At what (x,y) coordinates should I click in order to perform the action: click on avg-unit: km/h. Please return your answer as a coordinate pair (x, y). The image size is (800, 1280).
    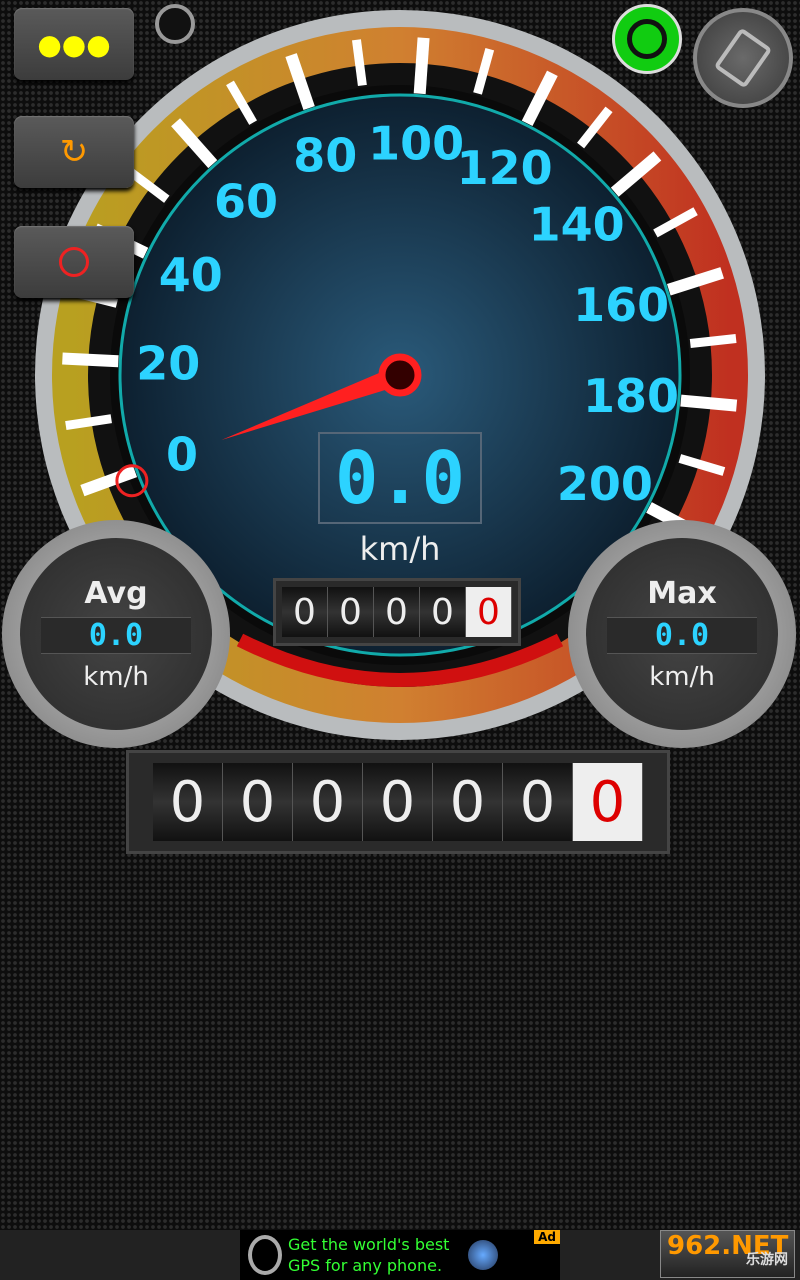
    Looking at the image, I should click on (116, 677).